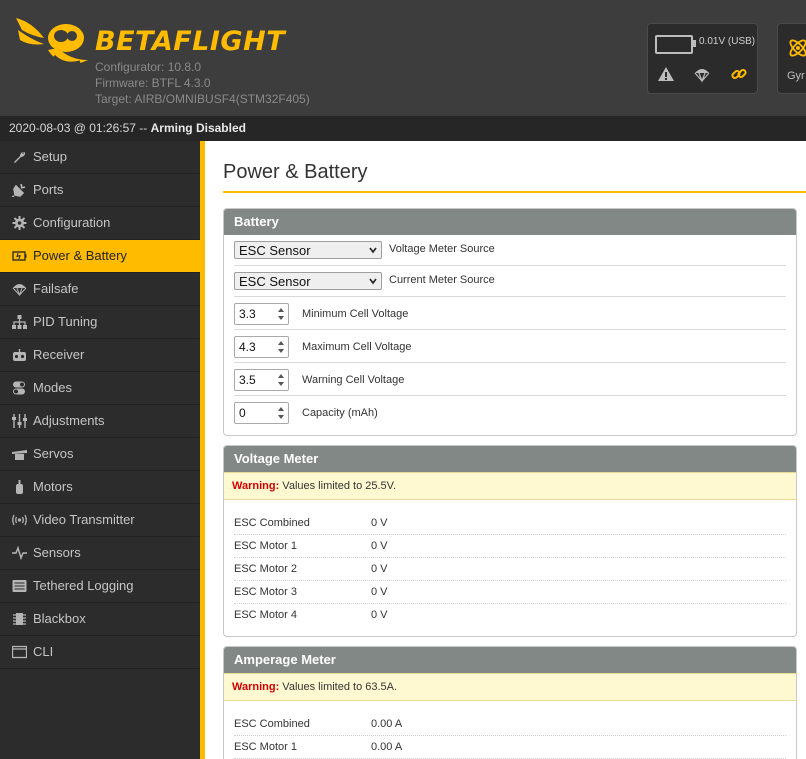 The height and width of the screenshot is (759, 806). I want to click on betaflight-bee-logo, so click(52, 41).